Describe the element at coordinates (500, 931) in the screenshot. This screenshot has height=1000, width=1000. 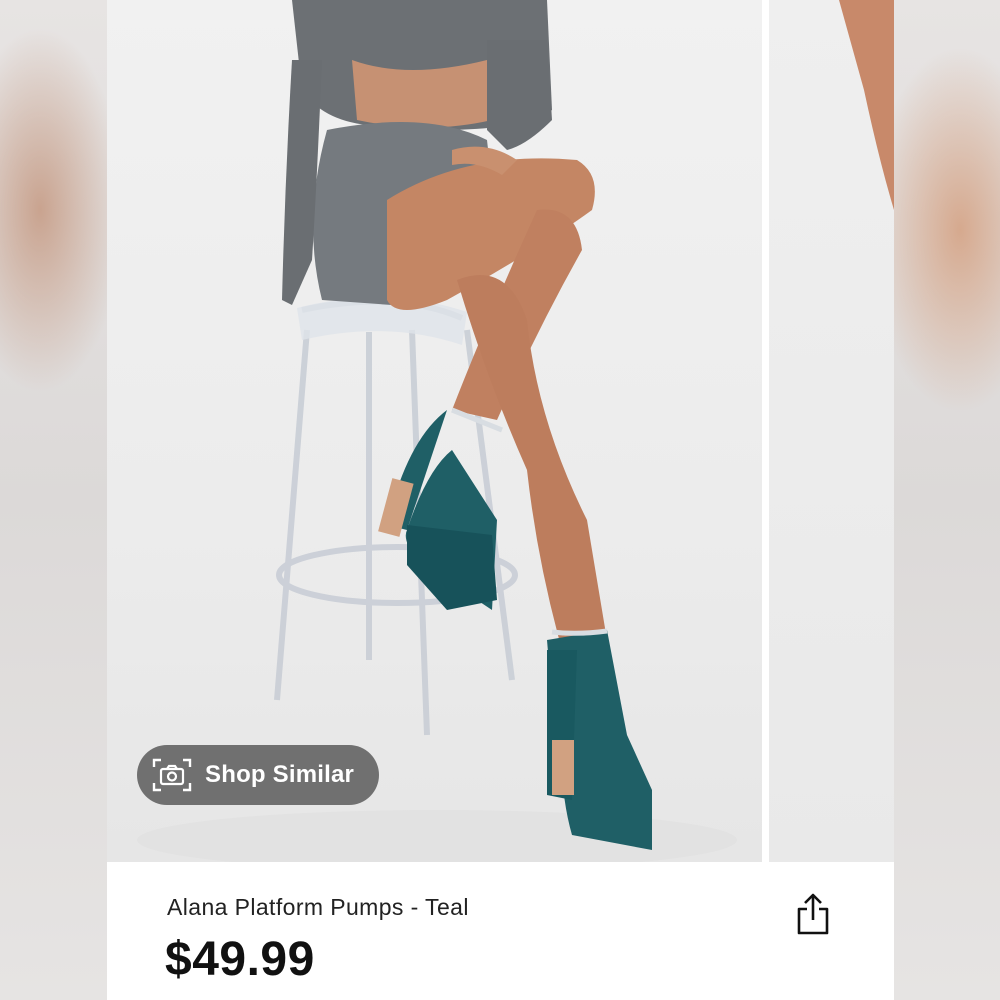
I see `product-info: Alana Platform Pumps - Teal $49.99` at that location.